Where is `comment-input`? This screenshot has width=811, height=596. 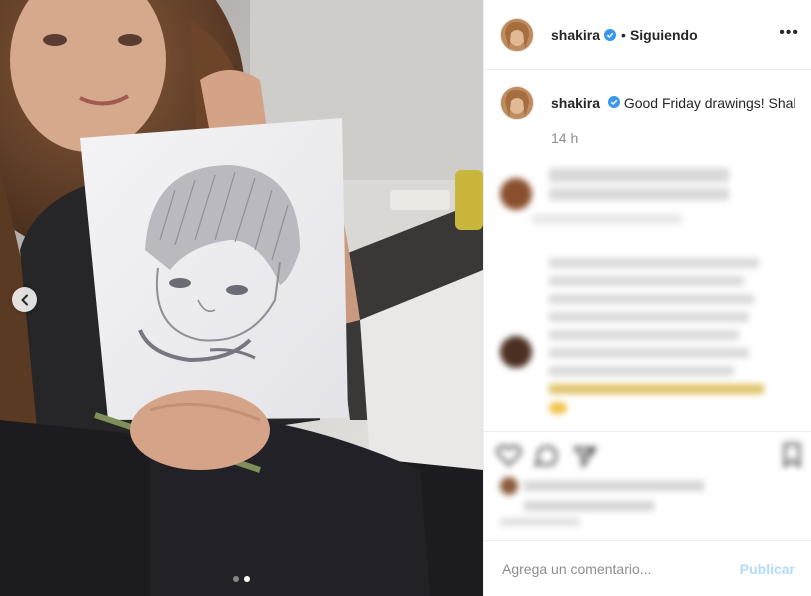
comment-input is located at coordinates (617, 568).